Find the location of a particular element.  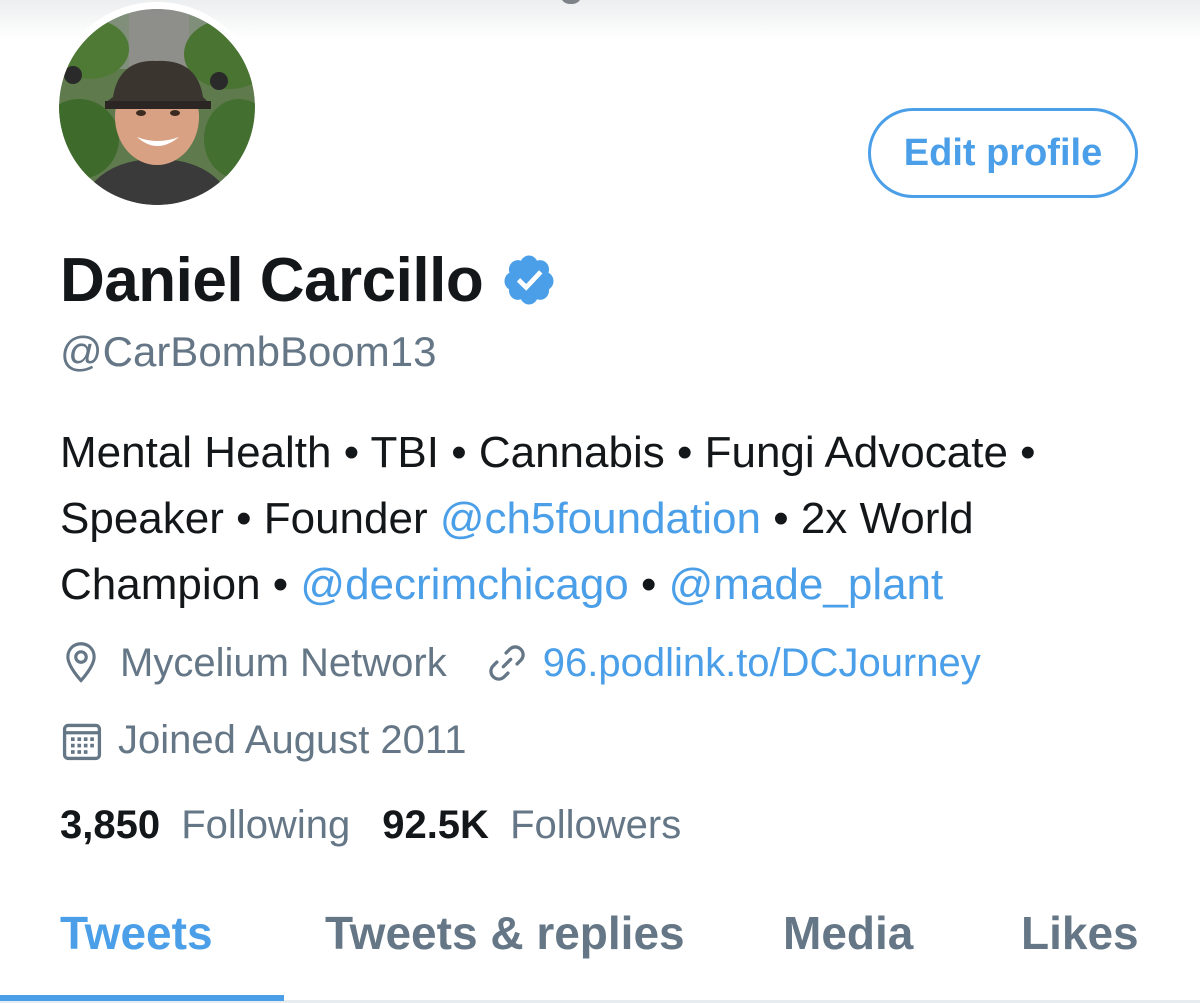

profile-photo is located at coordinates (157, 107).